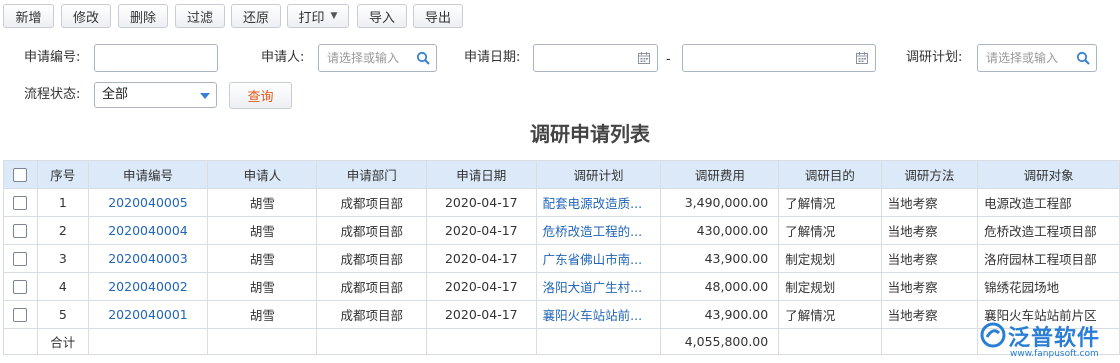 This screenshot has width=1120, height=363. What do you see at coordinates (598, 174) in the screenshot?
I see `column-header: 调研计划` at bounding box center [598, 174].